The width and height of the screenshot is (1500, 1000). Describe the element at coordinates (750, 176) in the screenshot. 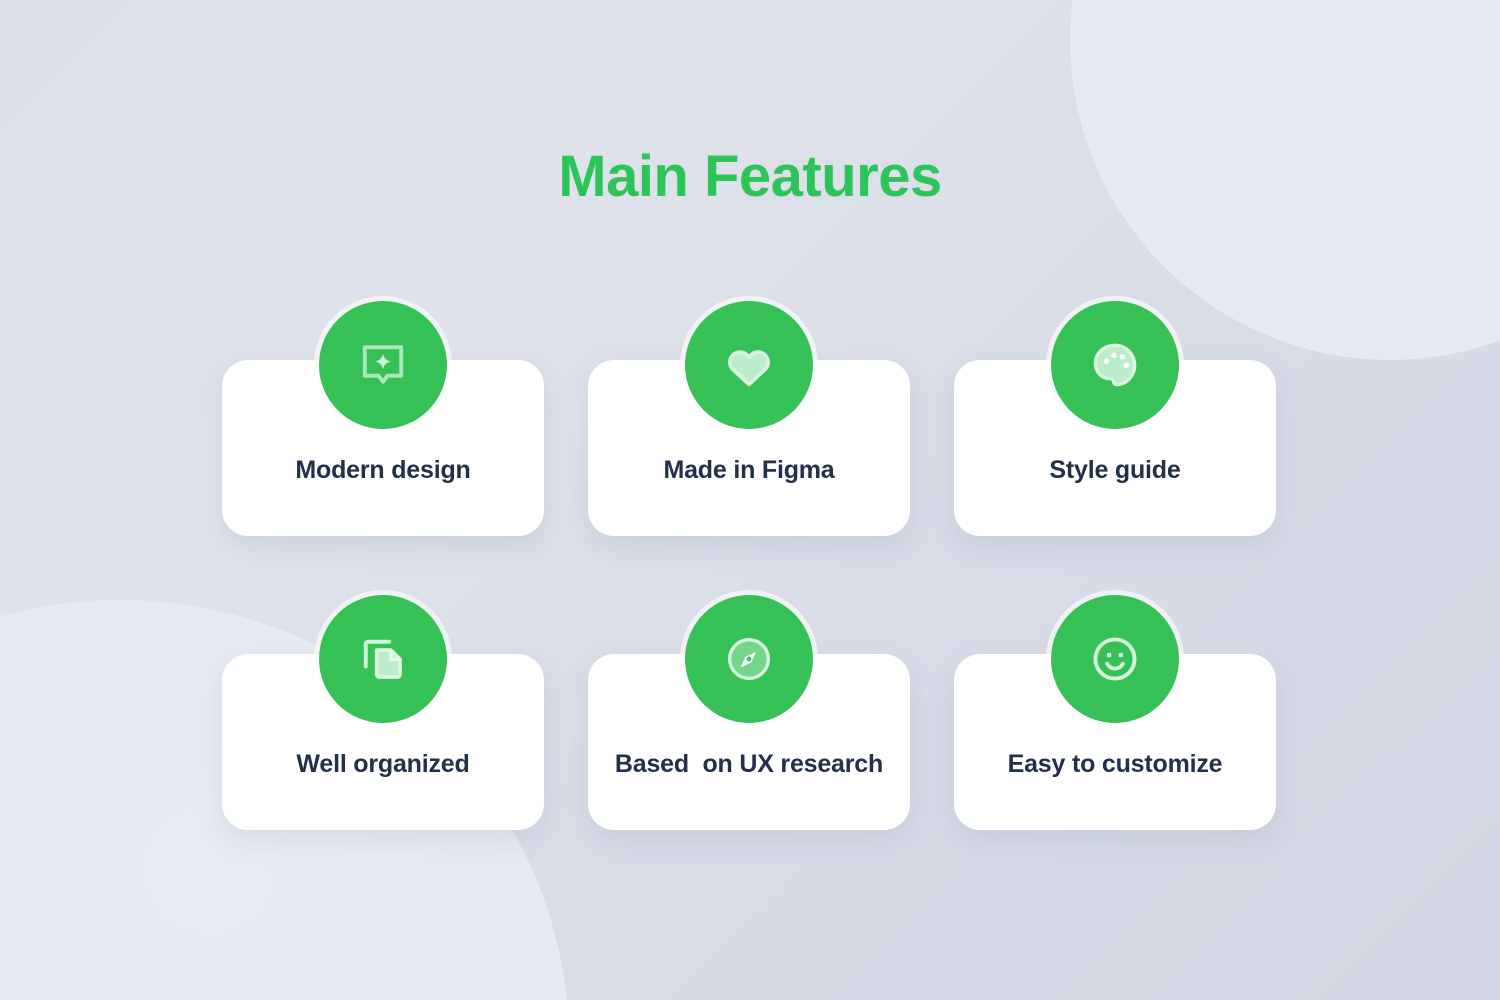

I see `page-title: Main Features` at that location.